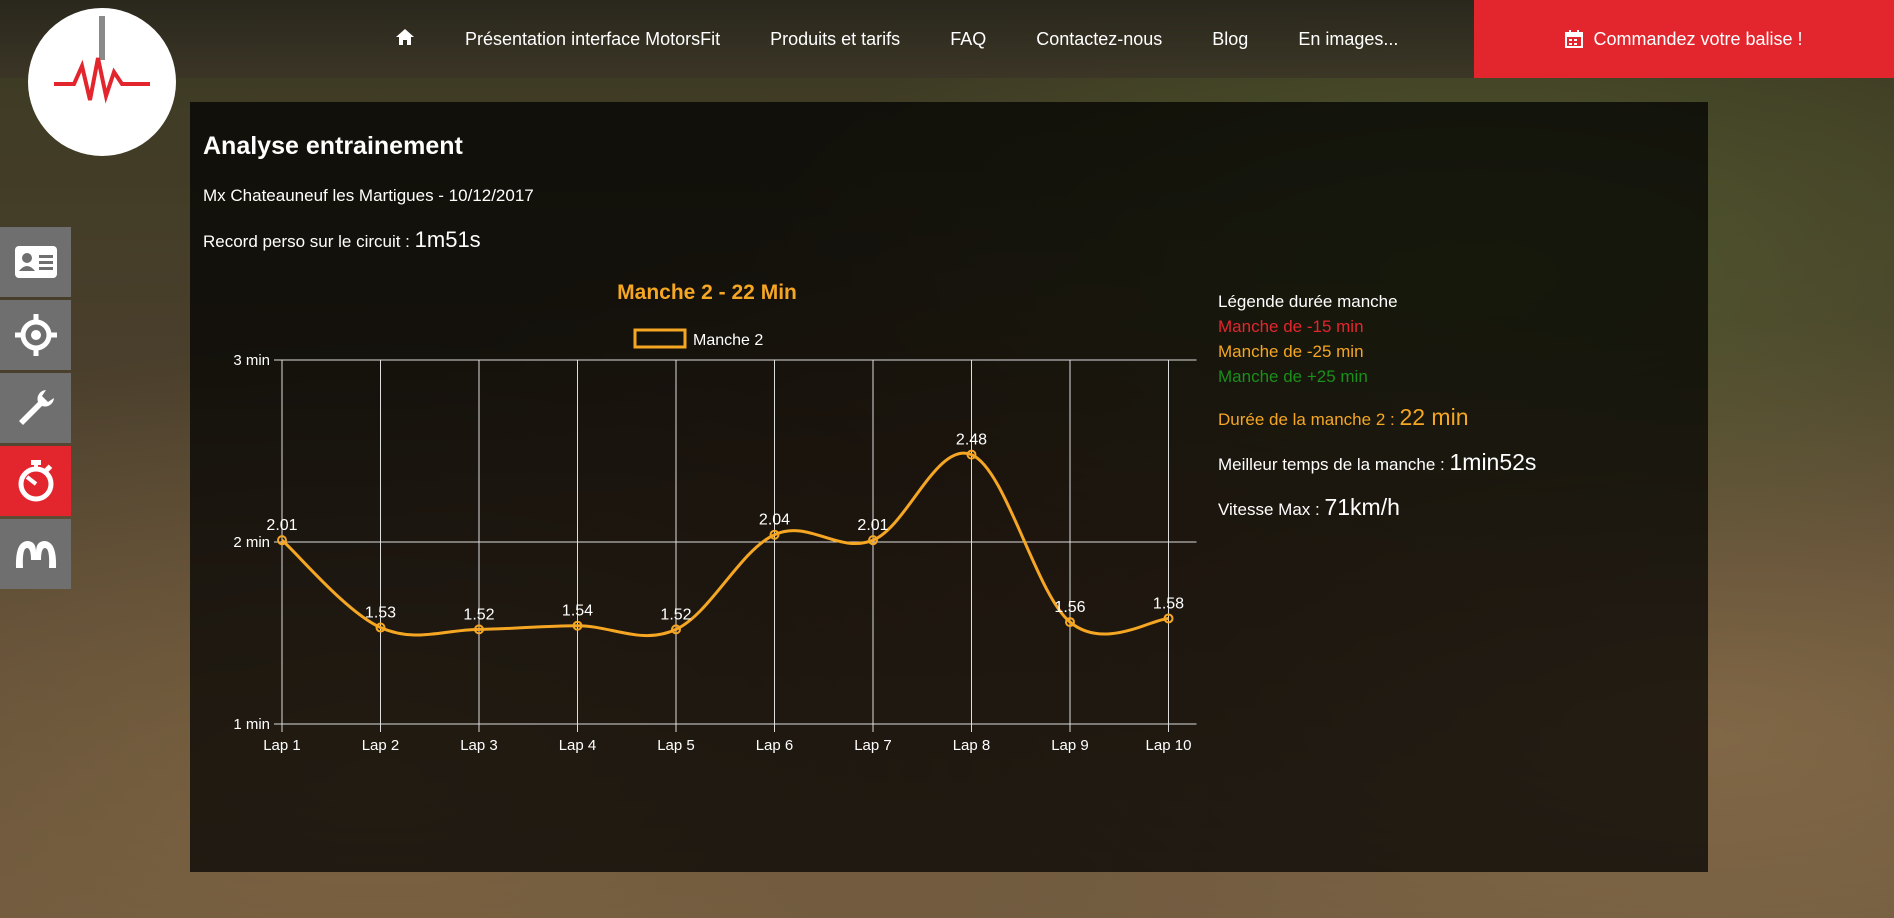 This screenshot has height=918, width=1894. What do you see at coordinates (1291, 351) in the screenshot?
I see `legend-item-medium: Manche de -25 min` at bounding box center [1291, 351].